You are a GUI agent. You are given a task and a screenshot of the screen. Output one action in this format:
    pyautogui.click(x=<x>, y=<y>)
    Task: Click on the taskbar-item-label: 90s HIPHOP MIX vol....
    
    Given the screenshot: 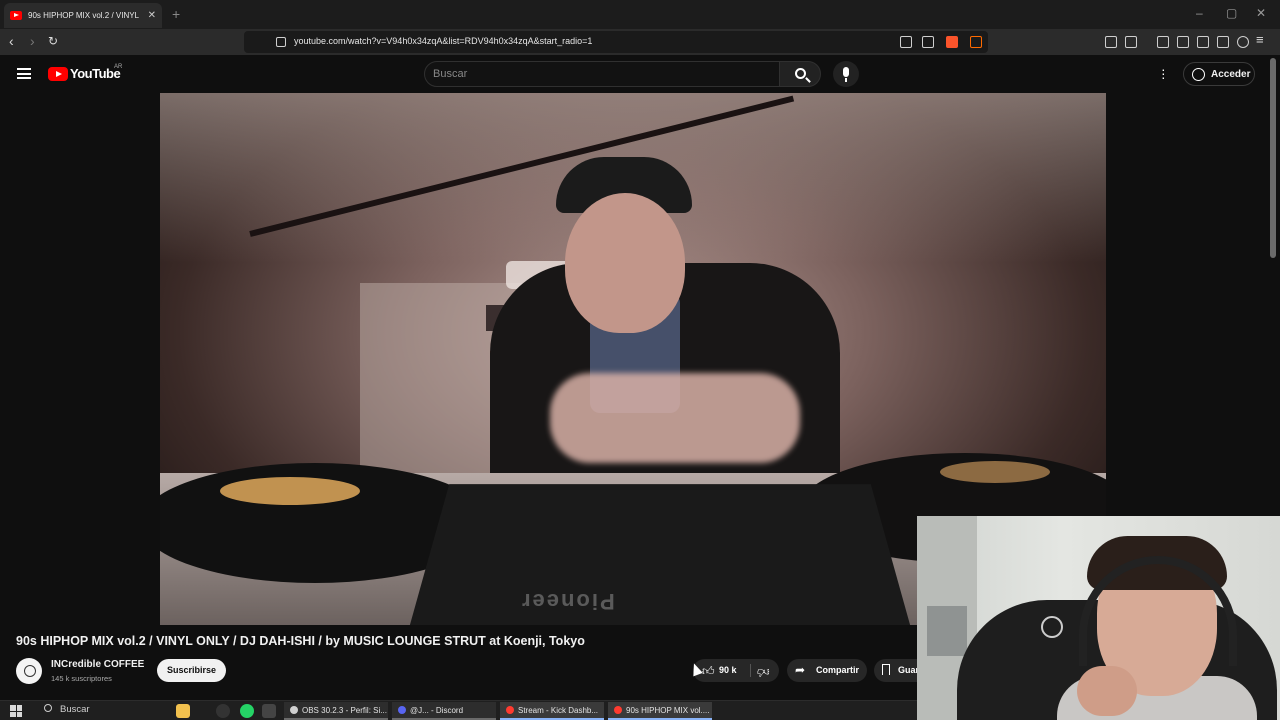 What is the action you would take?
    pyautogui.click(x=668, y=710)
    